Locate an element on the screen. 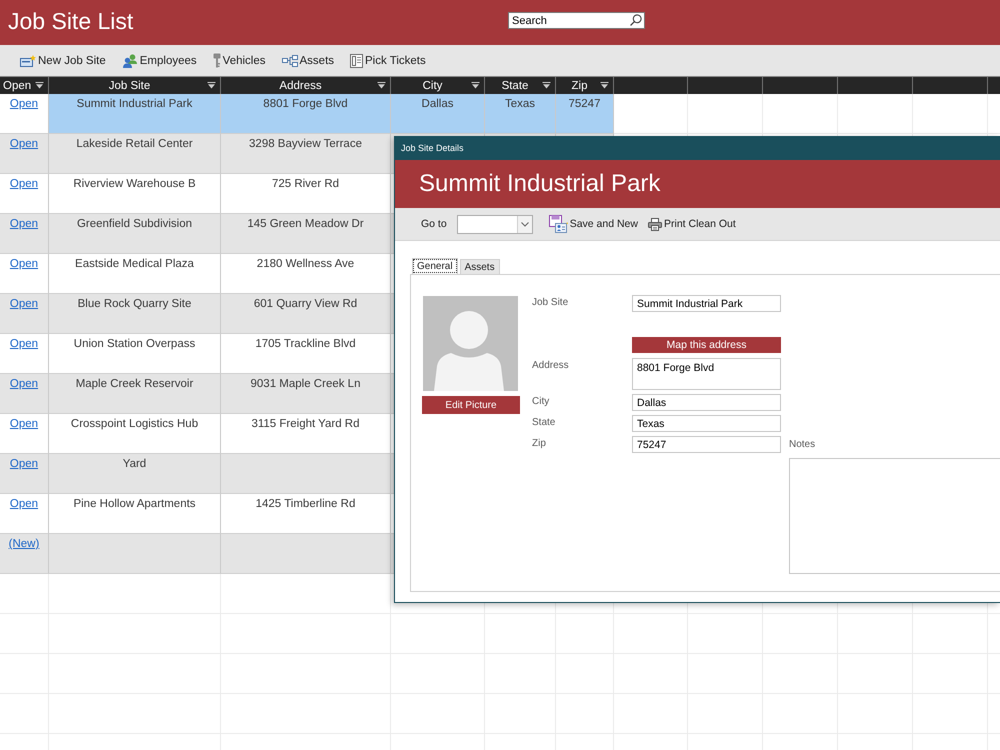 This screenshot has width=1000, height=750. text-field: Dallas is located at coordinates (706, 402).